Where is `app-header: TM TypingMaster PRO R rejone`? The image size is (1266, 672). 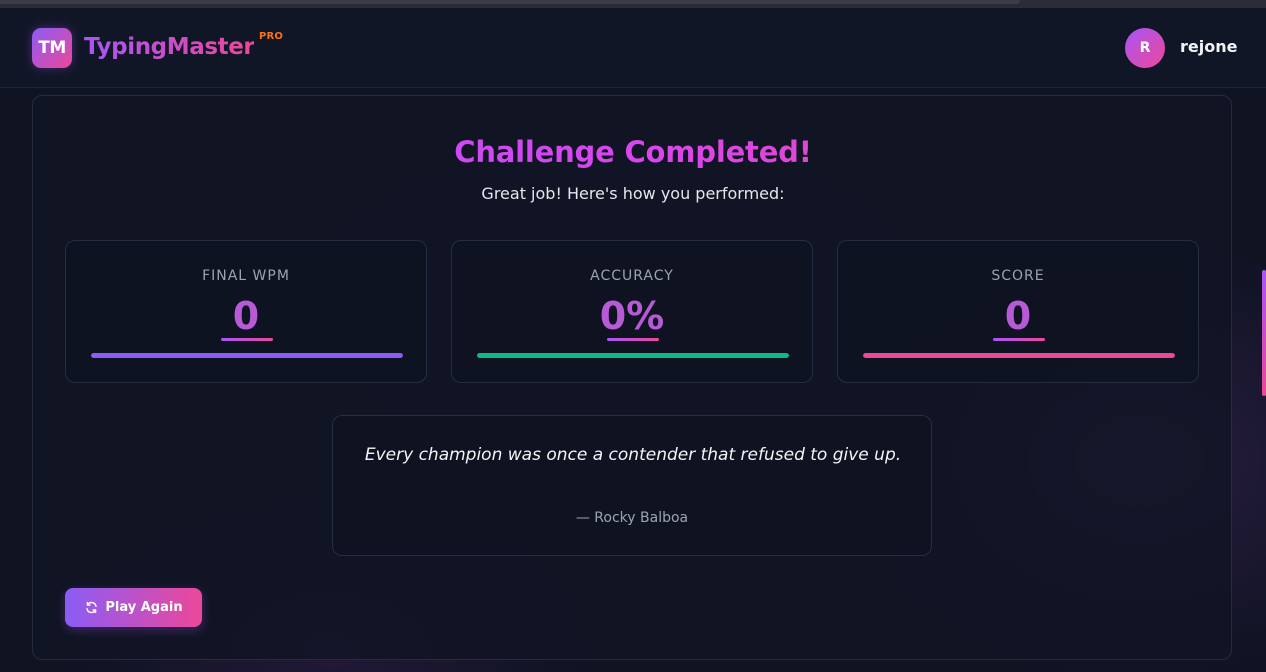 app-header: TM TypingMaster PRO R rejone is located at coordinates (633, 48).